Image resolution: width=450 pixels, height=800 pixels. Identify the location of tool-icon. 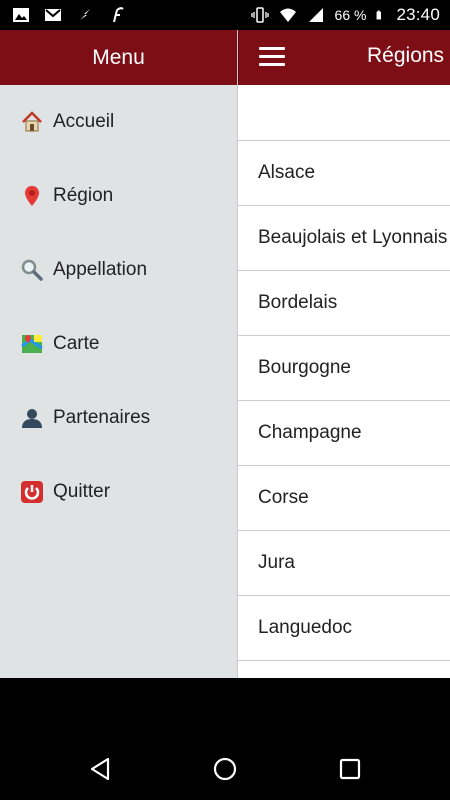
(118, 15).